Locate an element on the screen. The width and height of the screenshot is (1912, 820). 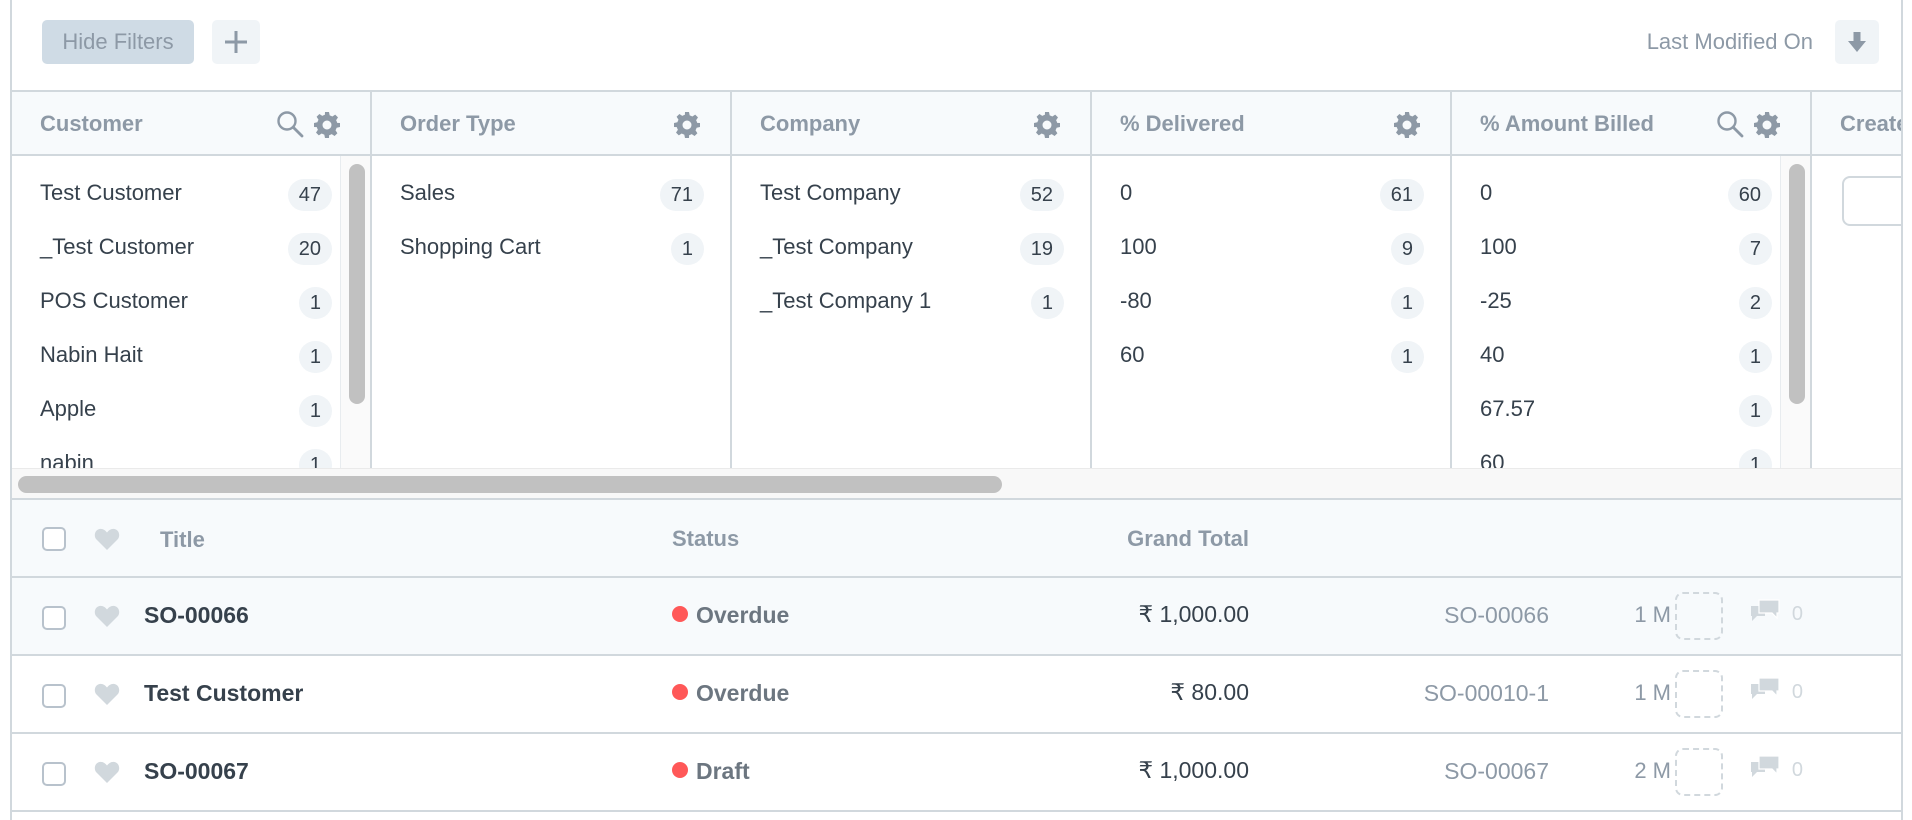
row-modified-ago: 2 M is located at coordinates (1652, 770).